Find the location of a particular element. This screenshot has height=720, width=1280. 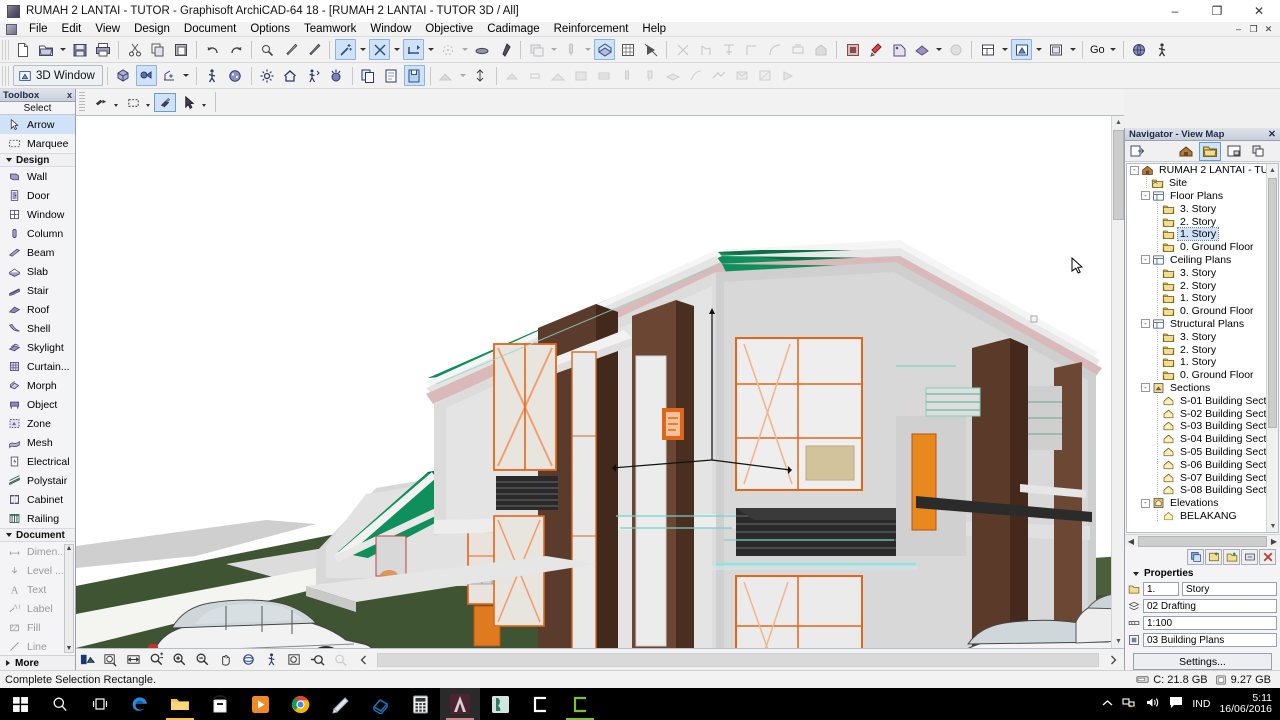

redo-button is located at coordinates (235, 49).